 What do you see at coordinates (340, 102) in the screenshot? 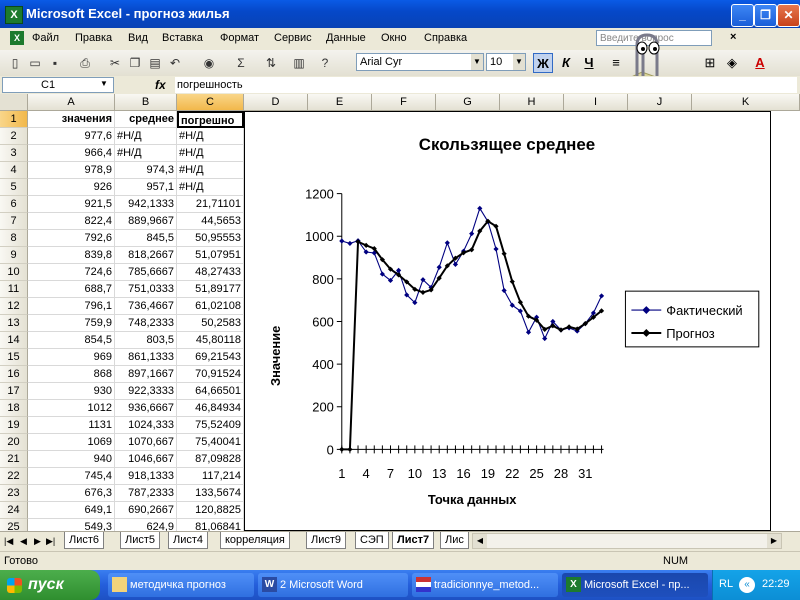
I see `column-header: E` at bounding box center [340, 102].